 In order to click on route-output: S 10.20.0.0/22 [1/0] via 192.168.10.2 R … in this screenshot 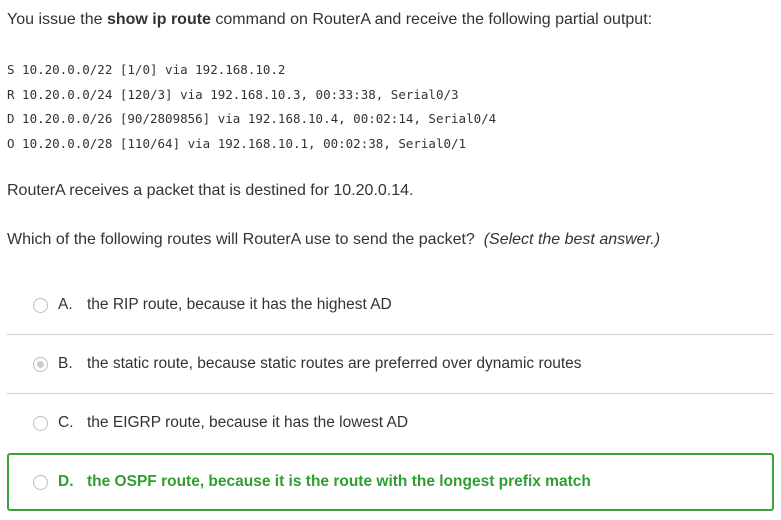, I will do `click(251, 111)`.